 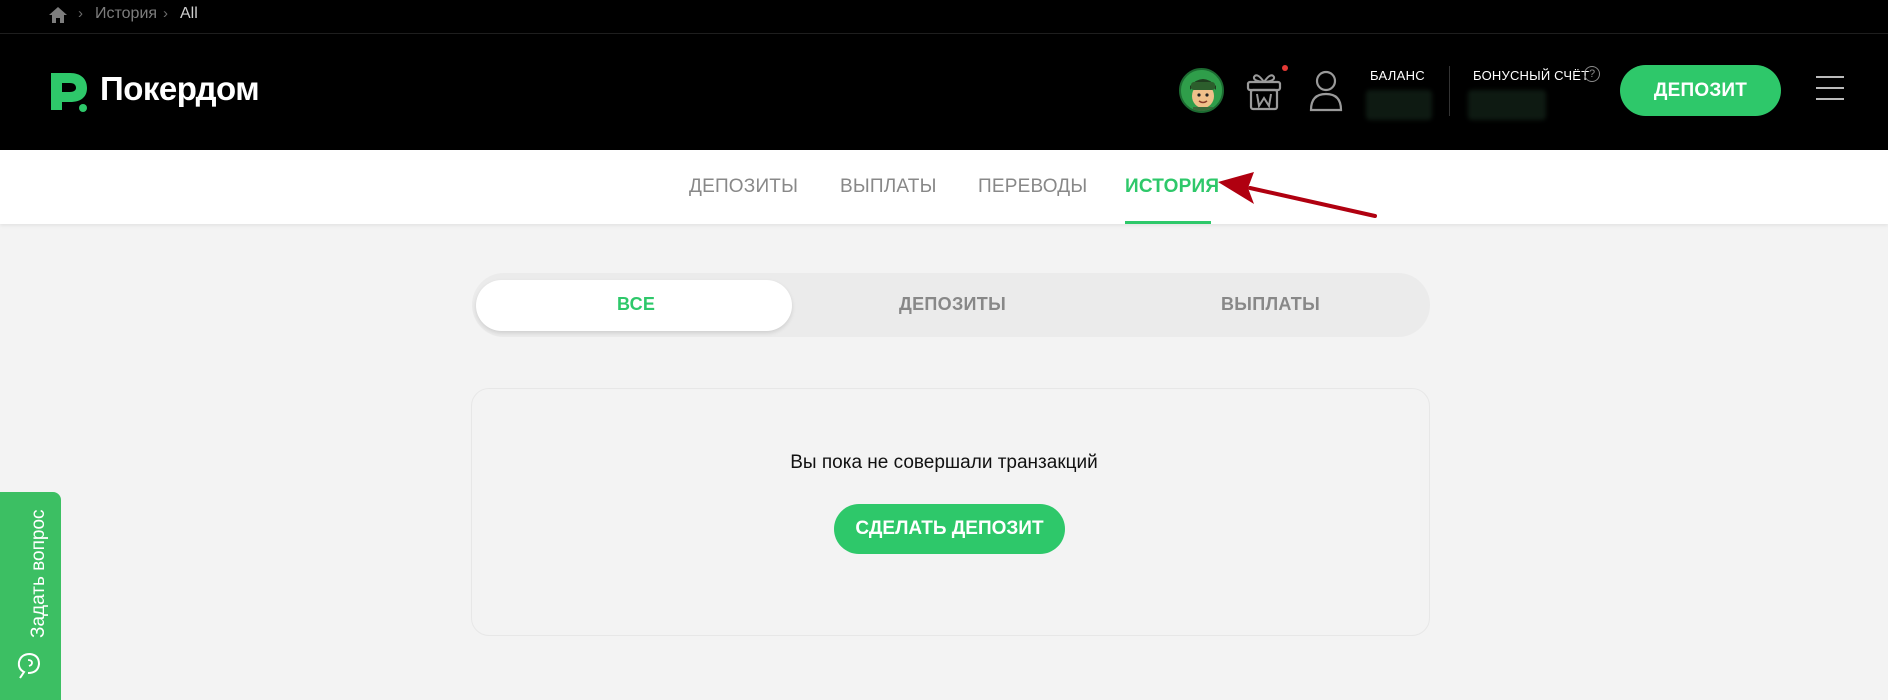 I want to click on tab-deposits: ДЕПОЗИТЫ, so click(x=743, y=187).